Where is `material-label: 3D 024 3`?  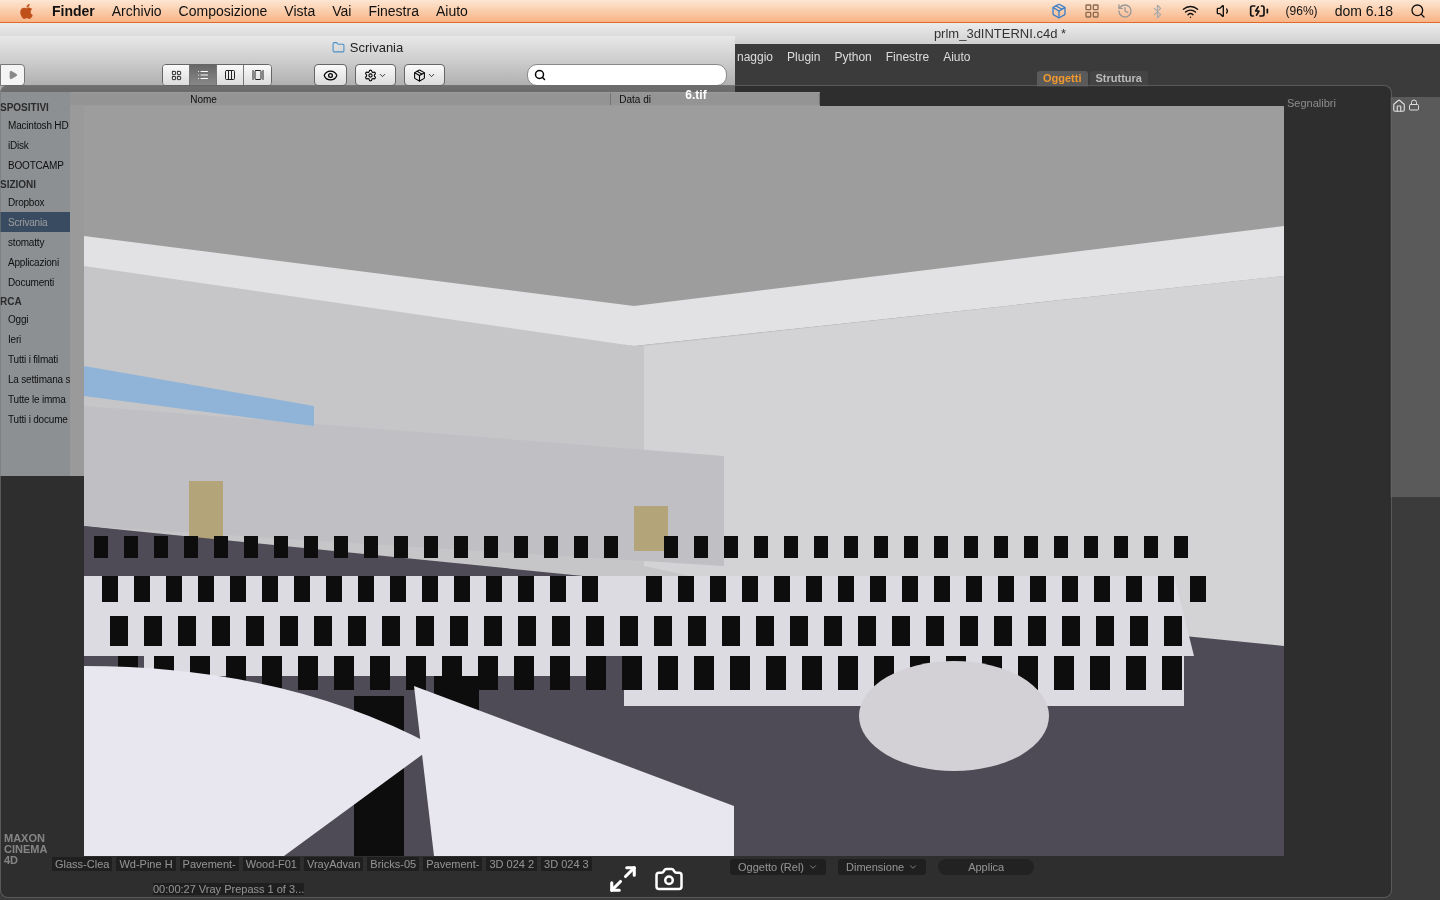
material-label: 3D 024 3 is located at coordinates (566, 864).